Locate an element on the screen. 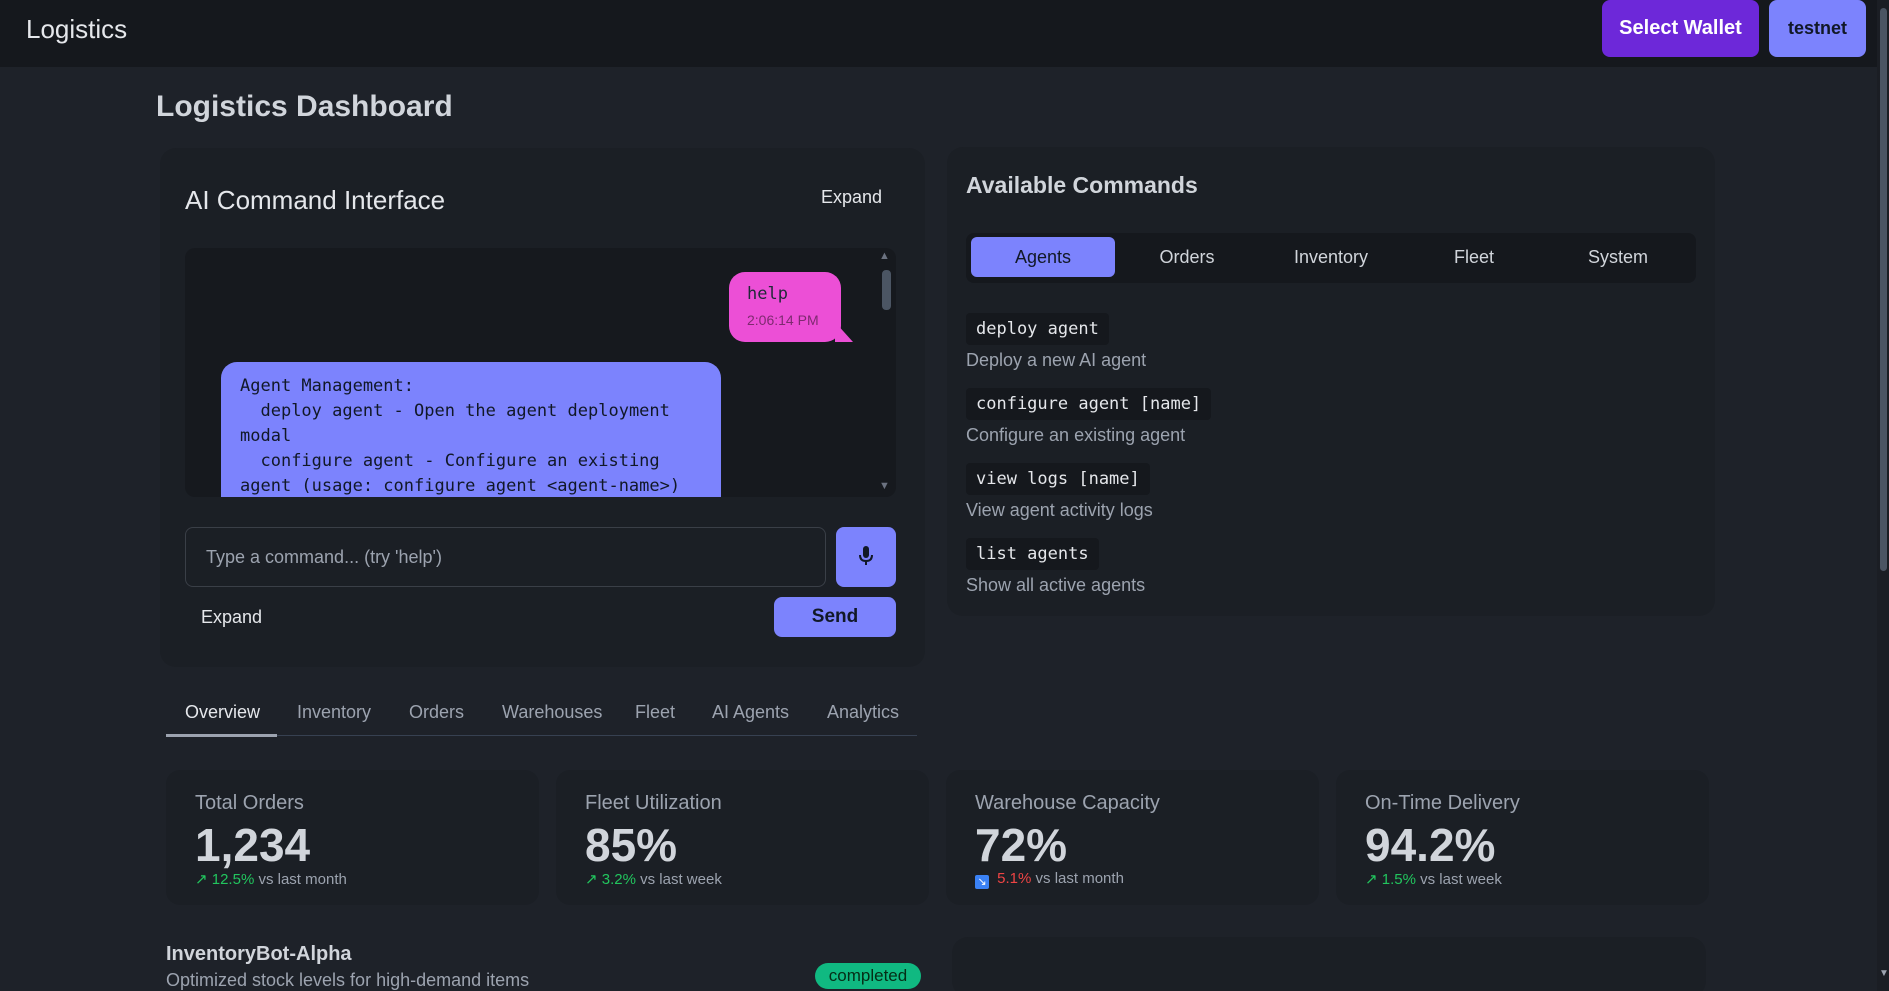 The height and width of the screenshot is (991, 1889). chat-scroll-up-icon: ▲ is located at coordinates (884, 256).